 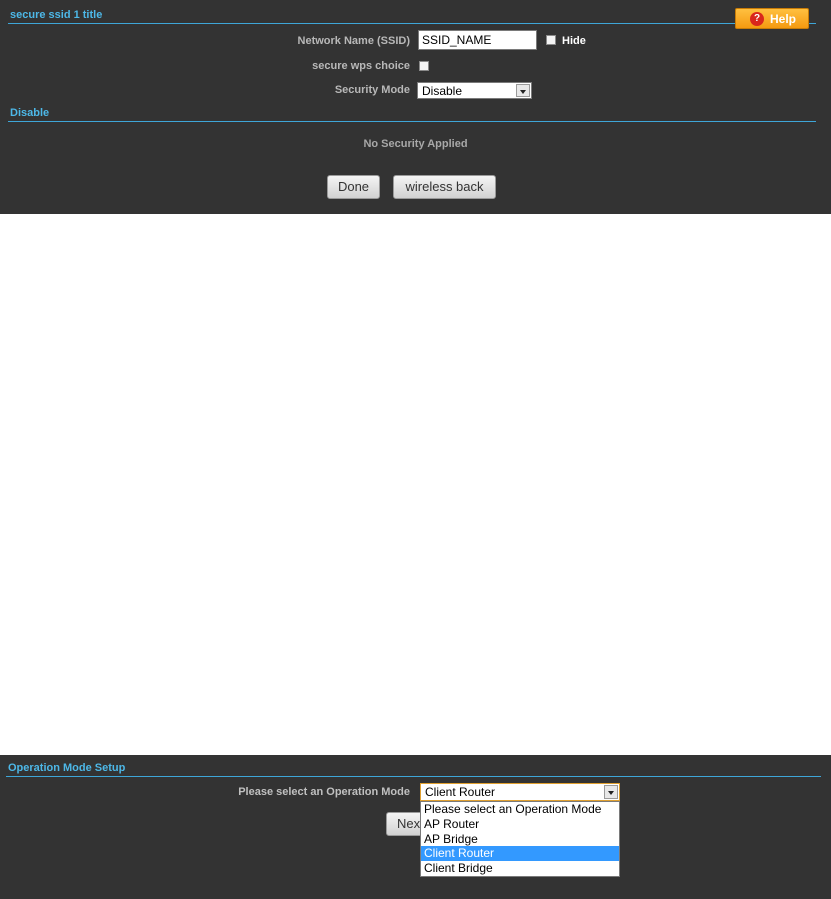 I want to click on security-mode-value: Disable, so click(x=442, y=91).